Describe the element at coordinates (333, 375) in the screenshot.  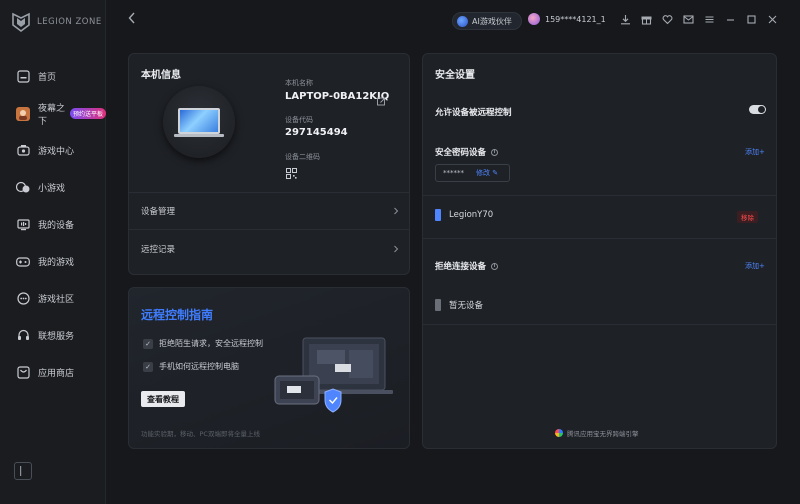
I see `remote-devices-illustration` at that location.